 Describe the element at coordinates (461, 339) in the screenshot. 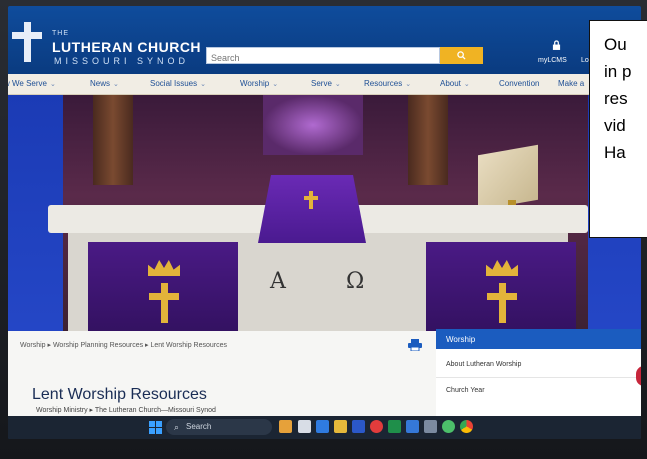

I see `side-nav-heading-label: Worship` at that location.